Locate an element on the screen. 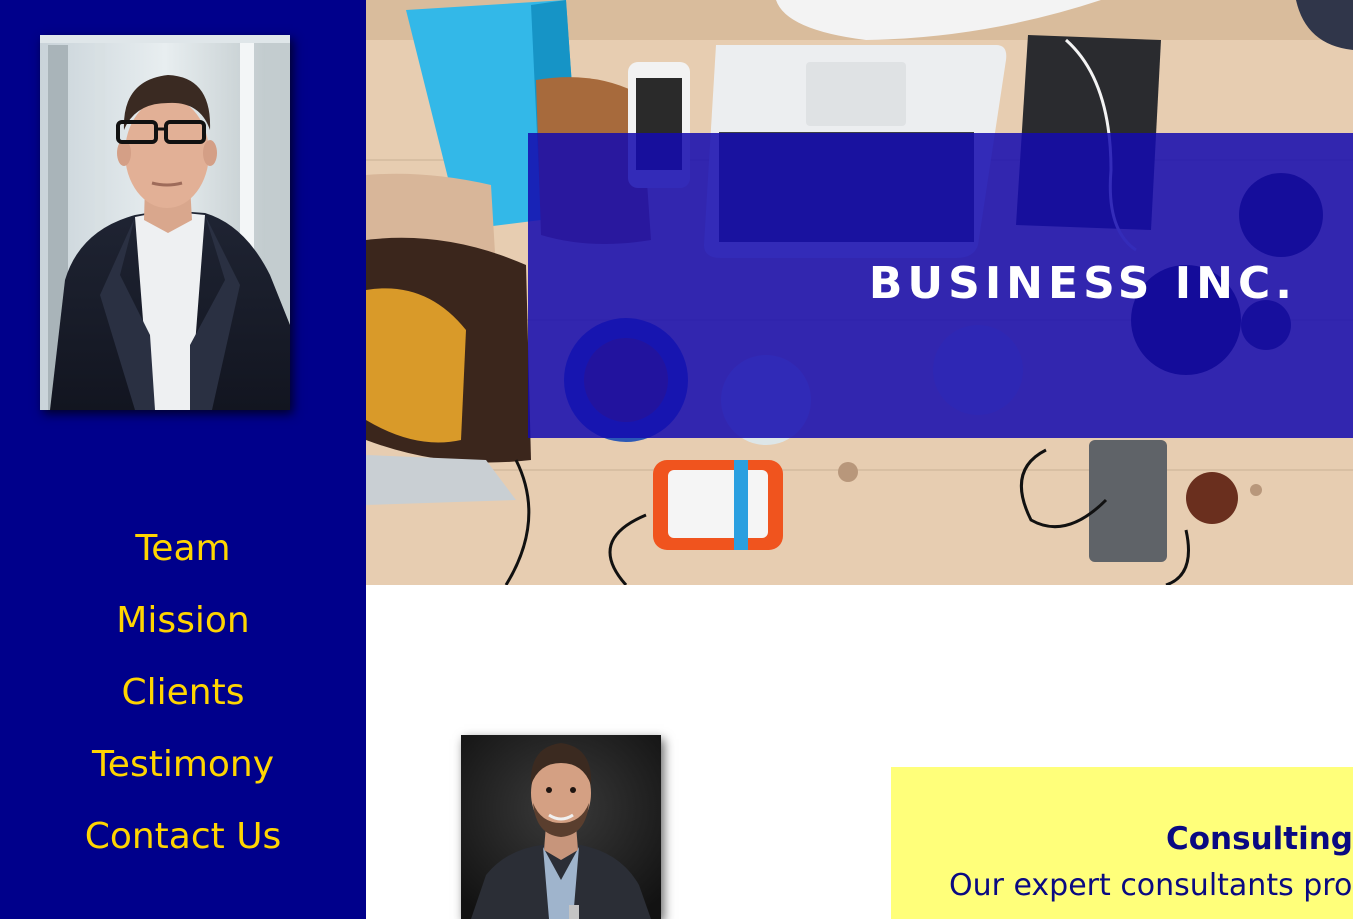 The image size is (1353, 919). nav-item-clients: Clients is located at coordinates (183, 692).